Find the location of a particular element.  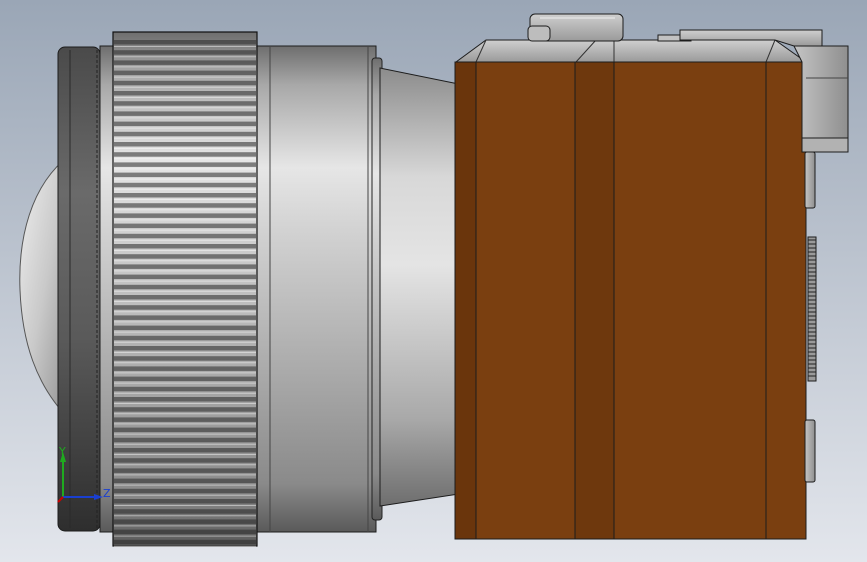

top-mode-dial is located at coordinates (575, 27).